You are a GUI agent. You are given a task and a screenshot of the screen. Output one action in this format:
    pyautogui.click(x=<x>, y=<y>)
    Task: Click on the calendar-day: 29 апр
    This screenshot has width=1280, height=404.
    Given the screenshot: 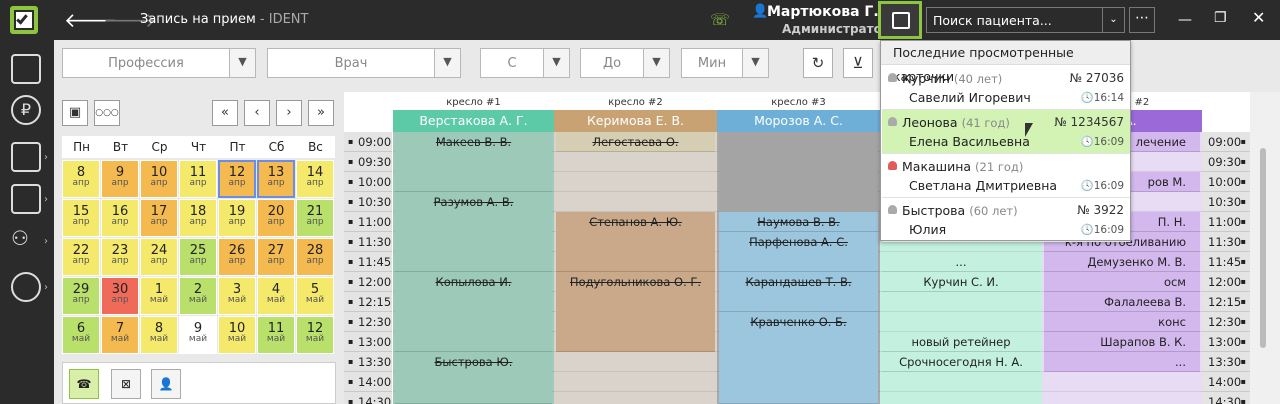 What is the action you would take?
    pyautogui.click(x=81, y=296)
    